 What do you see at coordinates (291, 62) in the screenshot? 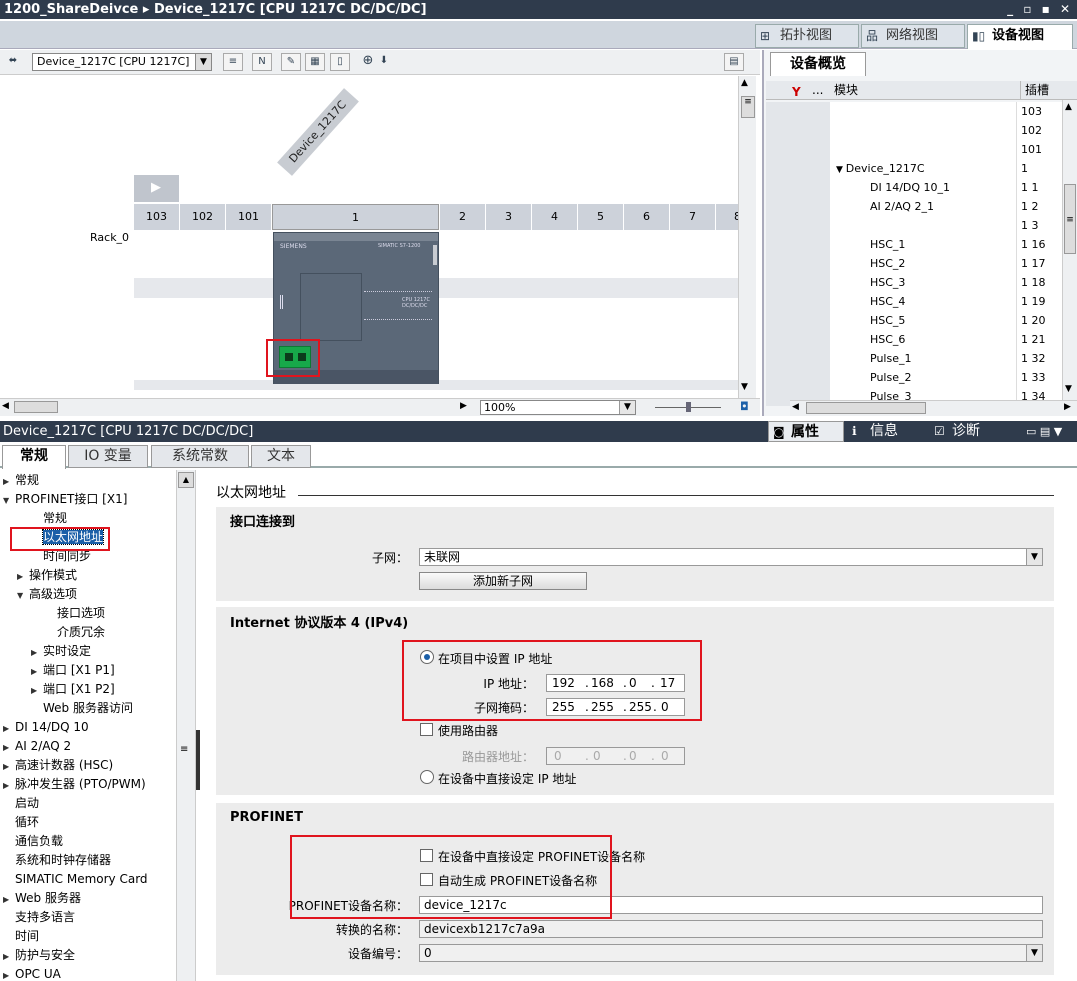
I see `pen-icon: ✎` at bounding box center [291, 62].